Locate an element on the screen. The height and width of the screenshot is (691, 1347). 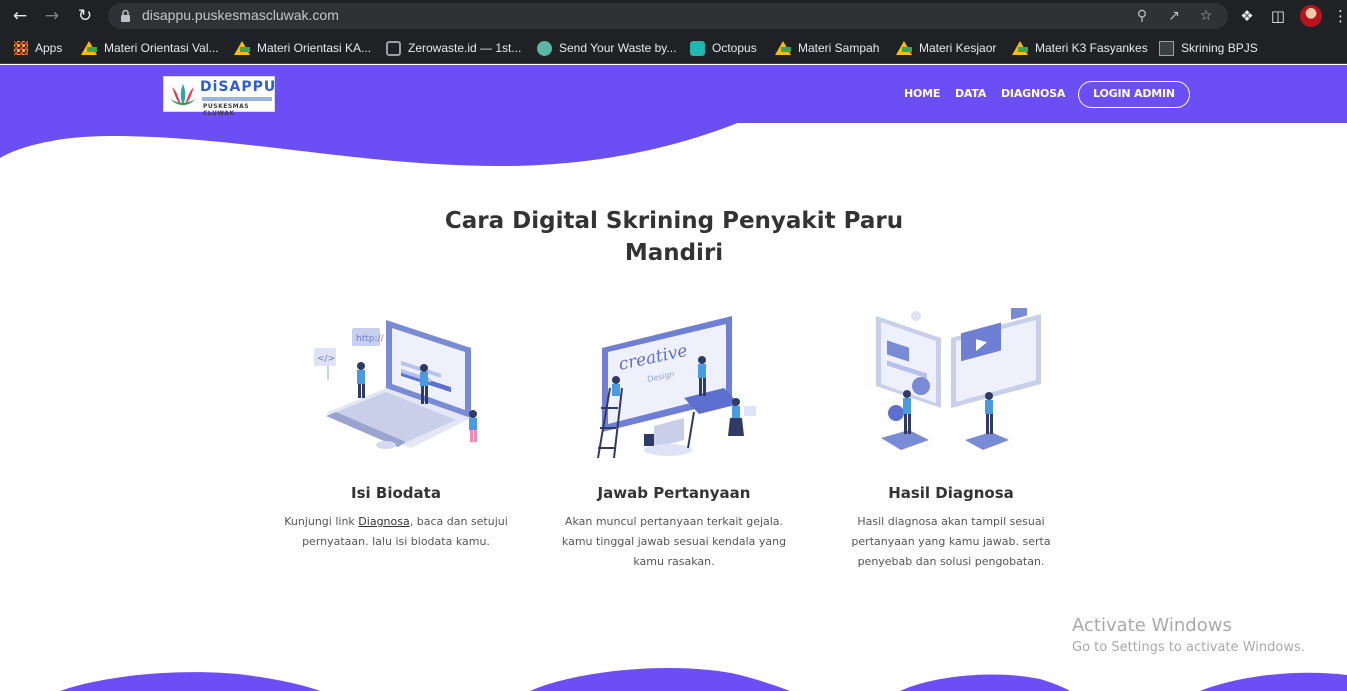
laptop-illustration: http:// </> is located at coordinates (395, 384).